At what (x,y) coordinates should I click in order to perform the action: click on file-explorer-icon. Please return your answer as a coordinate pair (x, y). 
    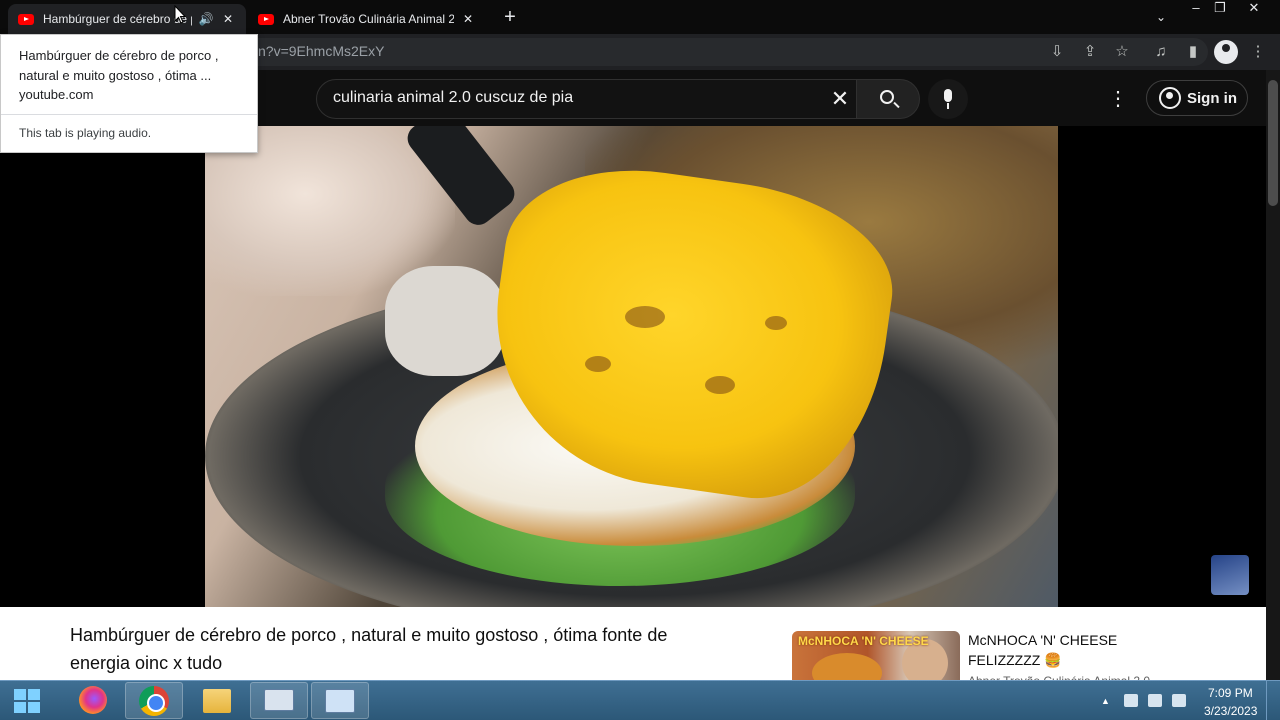
    Looking at the image, I should click on (217, 701).